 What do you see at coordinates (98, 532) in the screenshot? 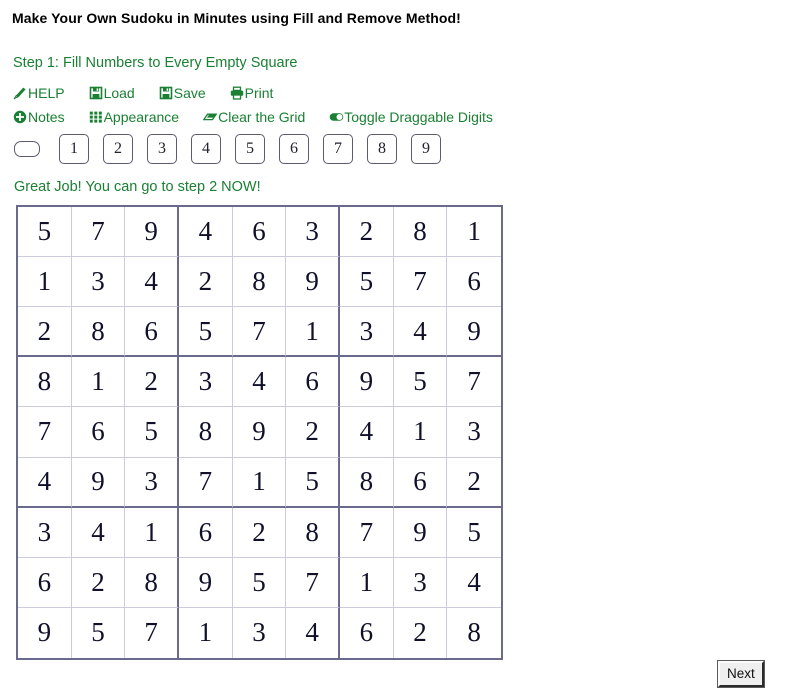
I see `grid-cell-r7c2: 4` at bounding box center [98, 532].